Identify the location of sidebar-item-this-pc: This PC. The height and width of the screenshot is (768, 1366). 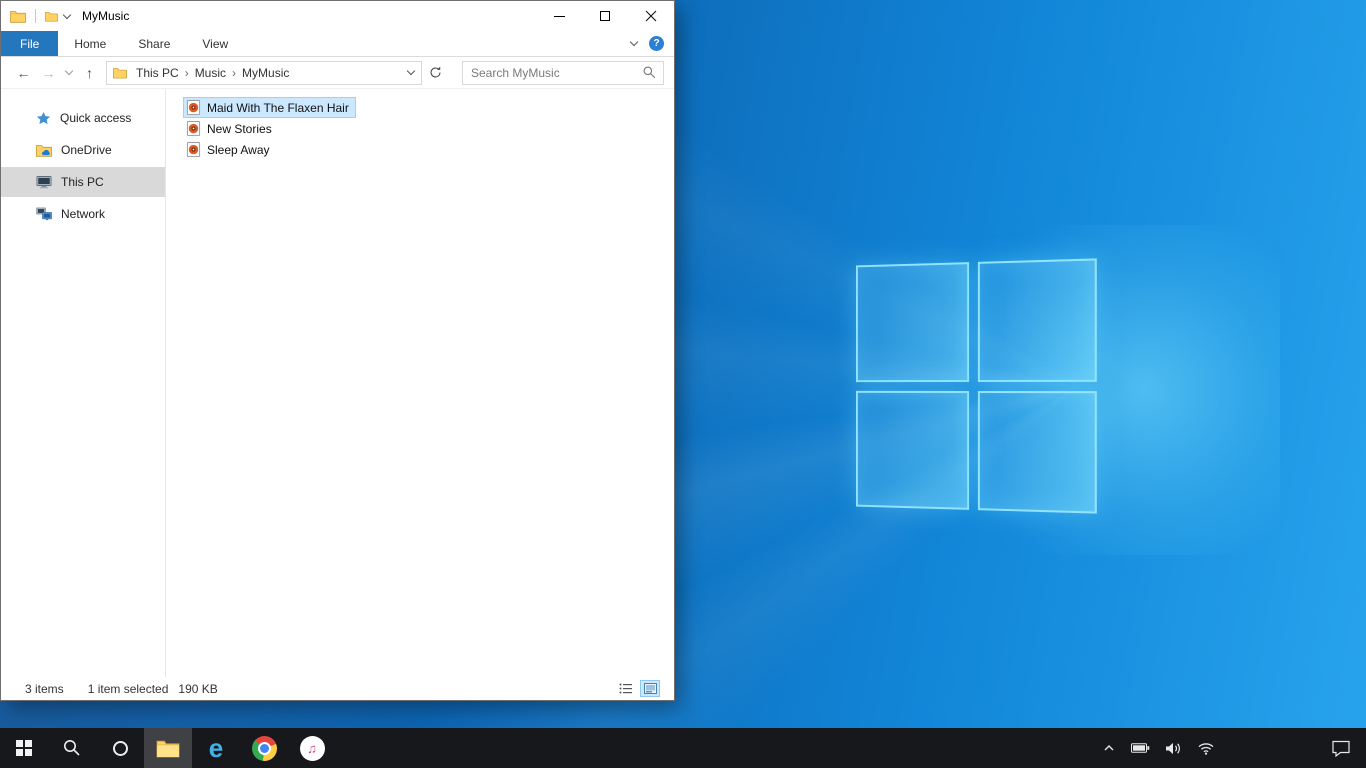
(83, 182).